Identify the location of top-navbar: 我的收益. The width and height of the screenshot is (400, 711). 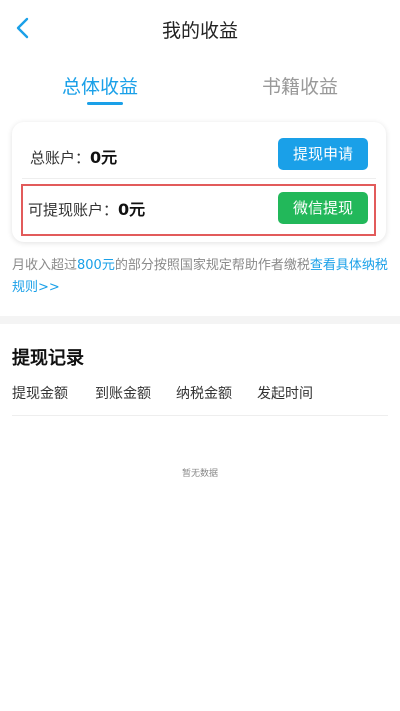
(200, 28).